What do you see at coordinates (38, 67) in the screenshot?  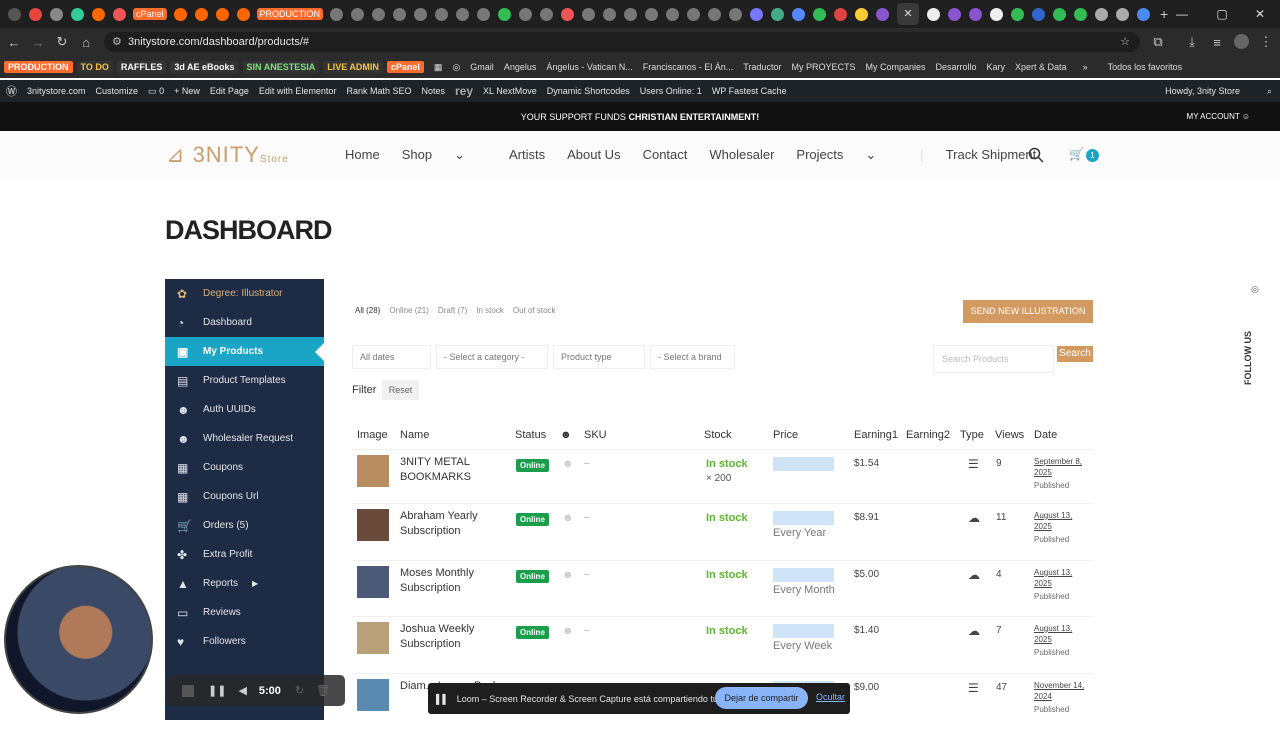 I see `bookmark-production: PRODUCTION` at bounding box center [38, 67].